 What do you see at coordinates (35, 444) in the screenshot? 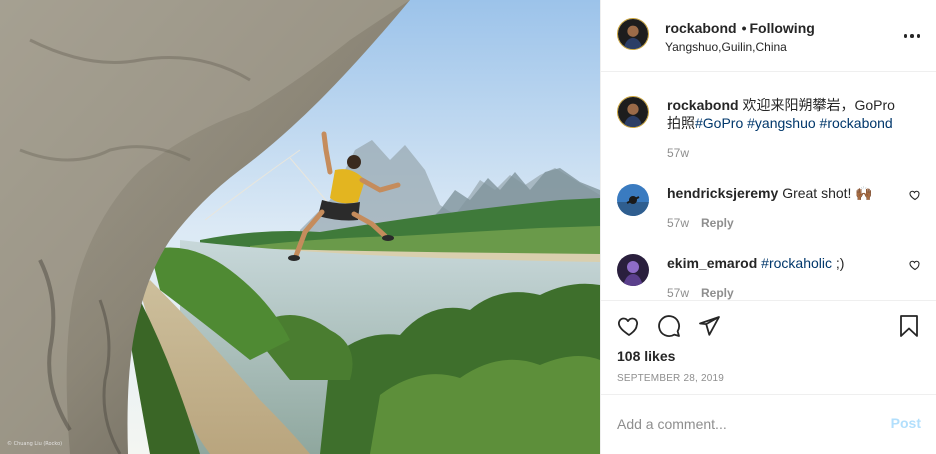
I see `photo-credit: © Chuang Liu (Rocko)` at bounding box center [35, 444].